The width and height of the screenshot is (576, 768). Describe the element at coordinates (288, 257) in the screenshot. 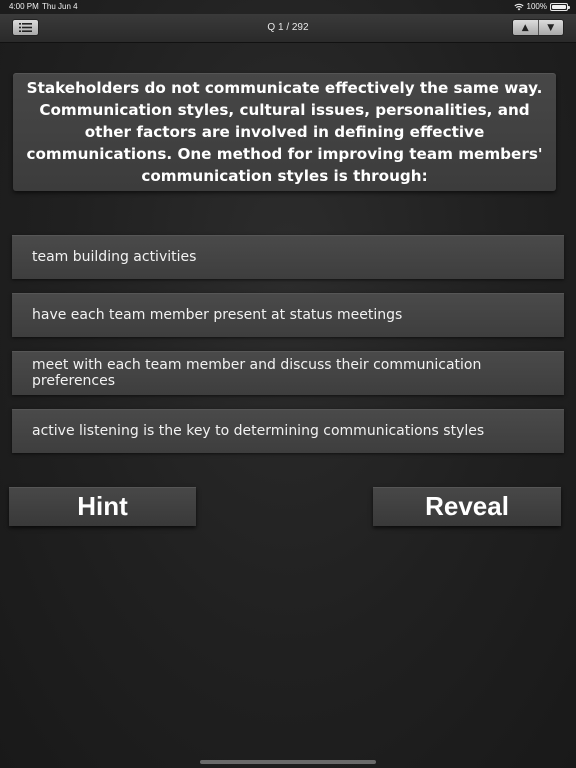

I see `answer-option-1: team building activities` at that location.